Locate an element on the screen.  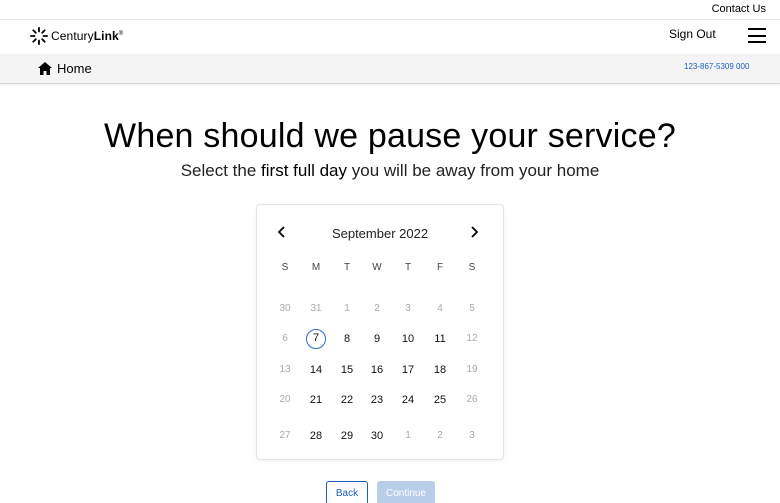
subtitle-post: you will be away from your home is located at coordinates (473, 170).